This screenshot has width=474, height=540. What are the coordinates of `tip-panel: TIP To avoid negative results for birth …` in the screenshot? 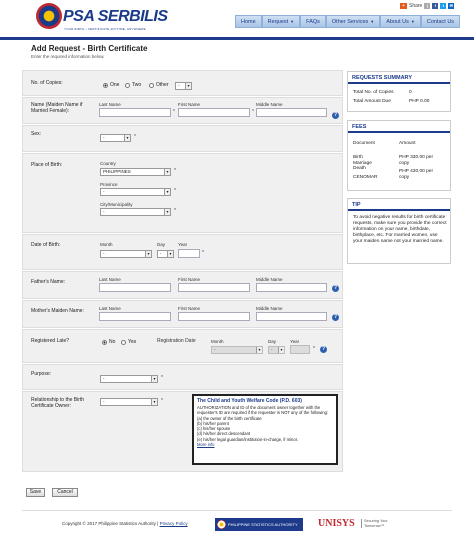 It's located at (399, 231).